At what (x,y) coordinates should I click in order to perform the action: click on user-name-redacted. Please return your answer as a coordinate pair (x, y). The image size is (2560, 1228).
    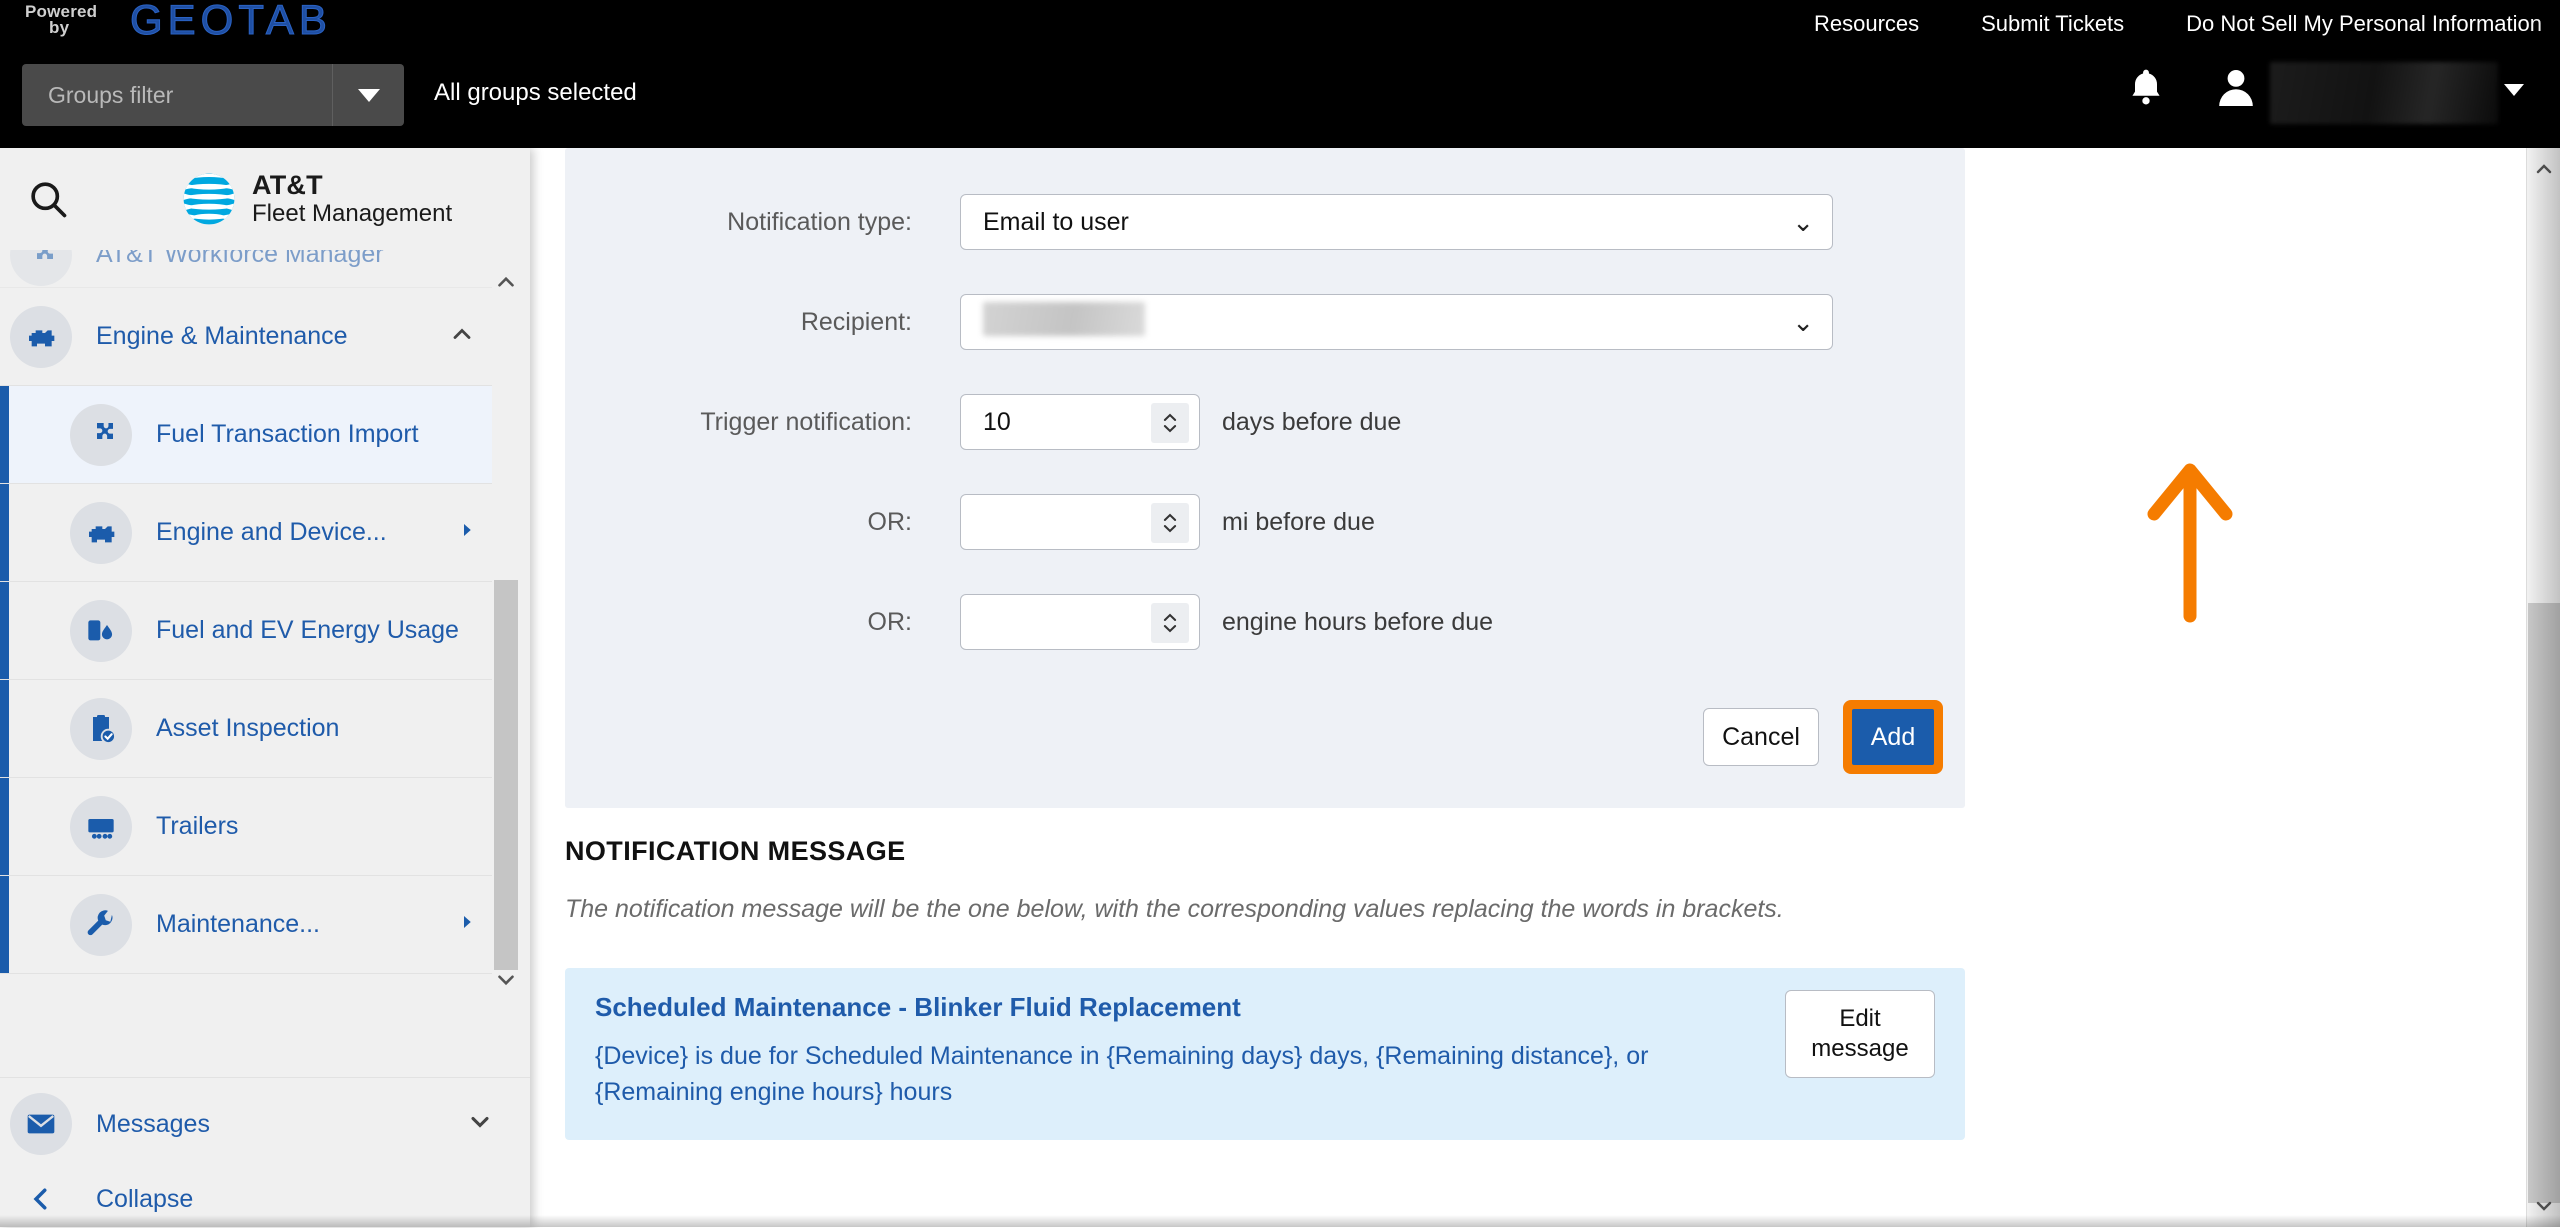
    Looking at the image, I should click on (2384, 93).